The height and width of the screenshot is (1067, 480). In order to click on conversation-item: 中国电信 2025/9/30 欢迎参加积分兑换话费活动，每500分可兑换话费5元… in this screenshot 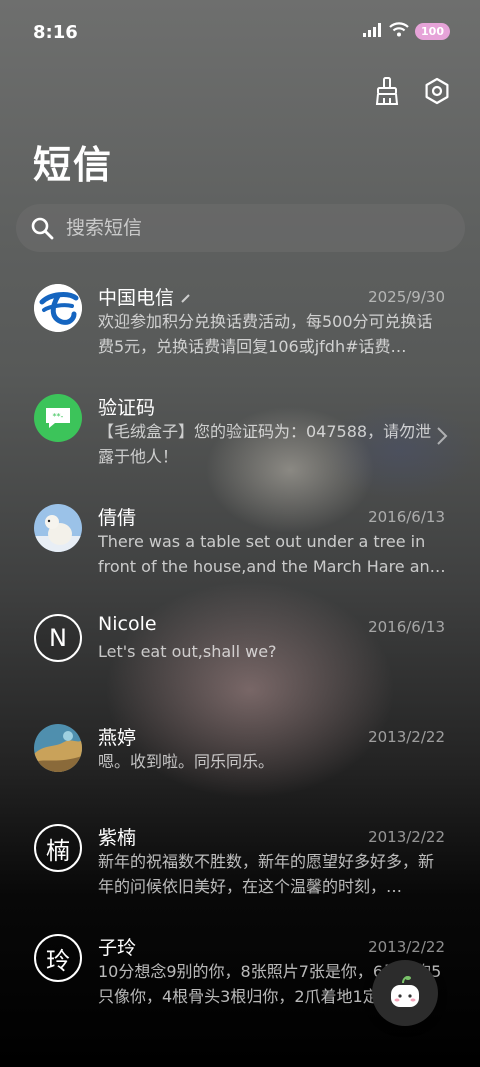, I will do `click(240, 333)`.